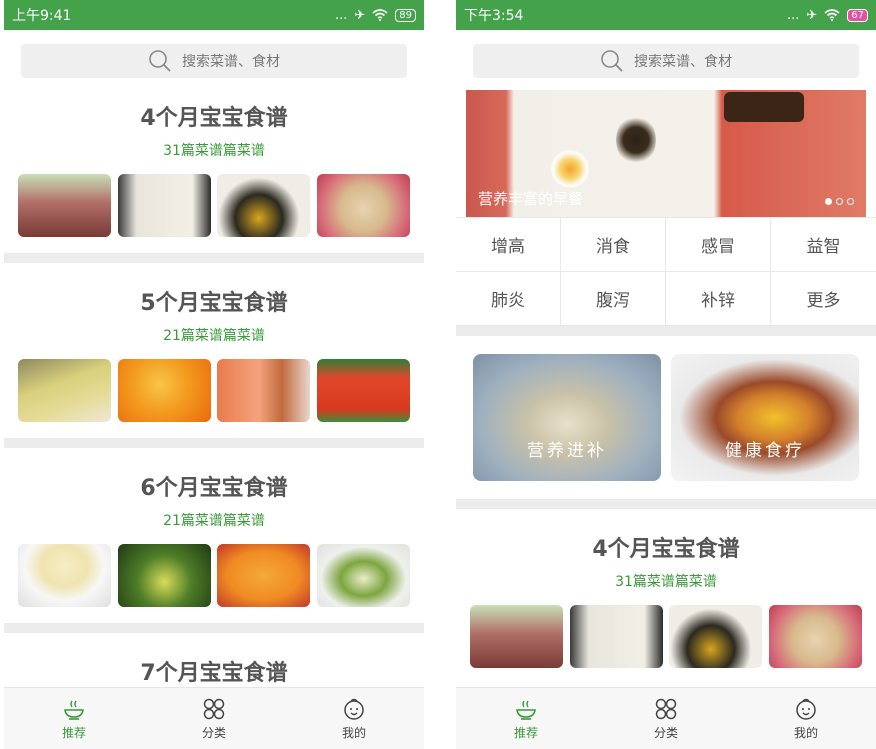 This screenshot has height=749, width=876. I want to click on category-item: 增高, so click(508, 245).